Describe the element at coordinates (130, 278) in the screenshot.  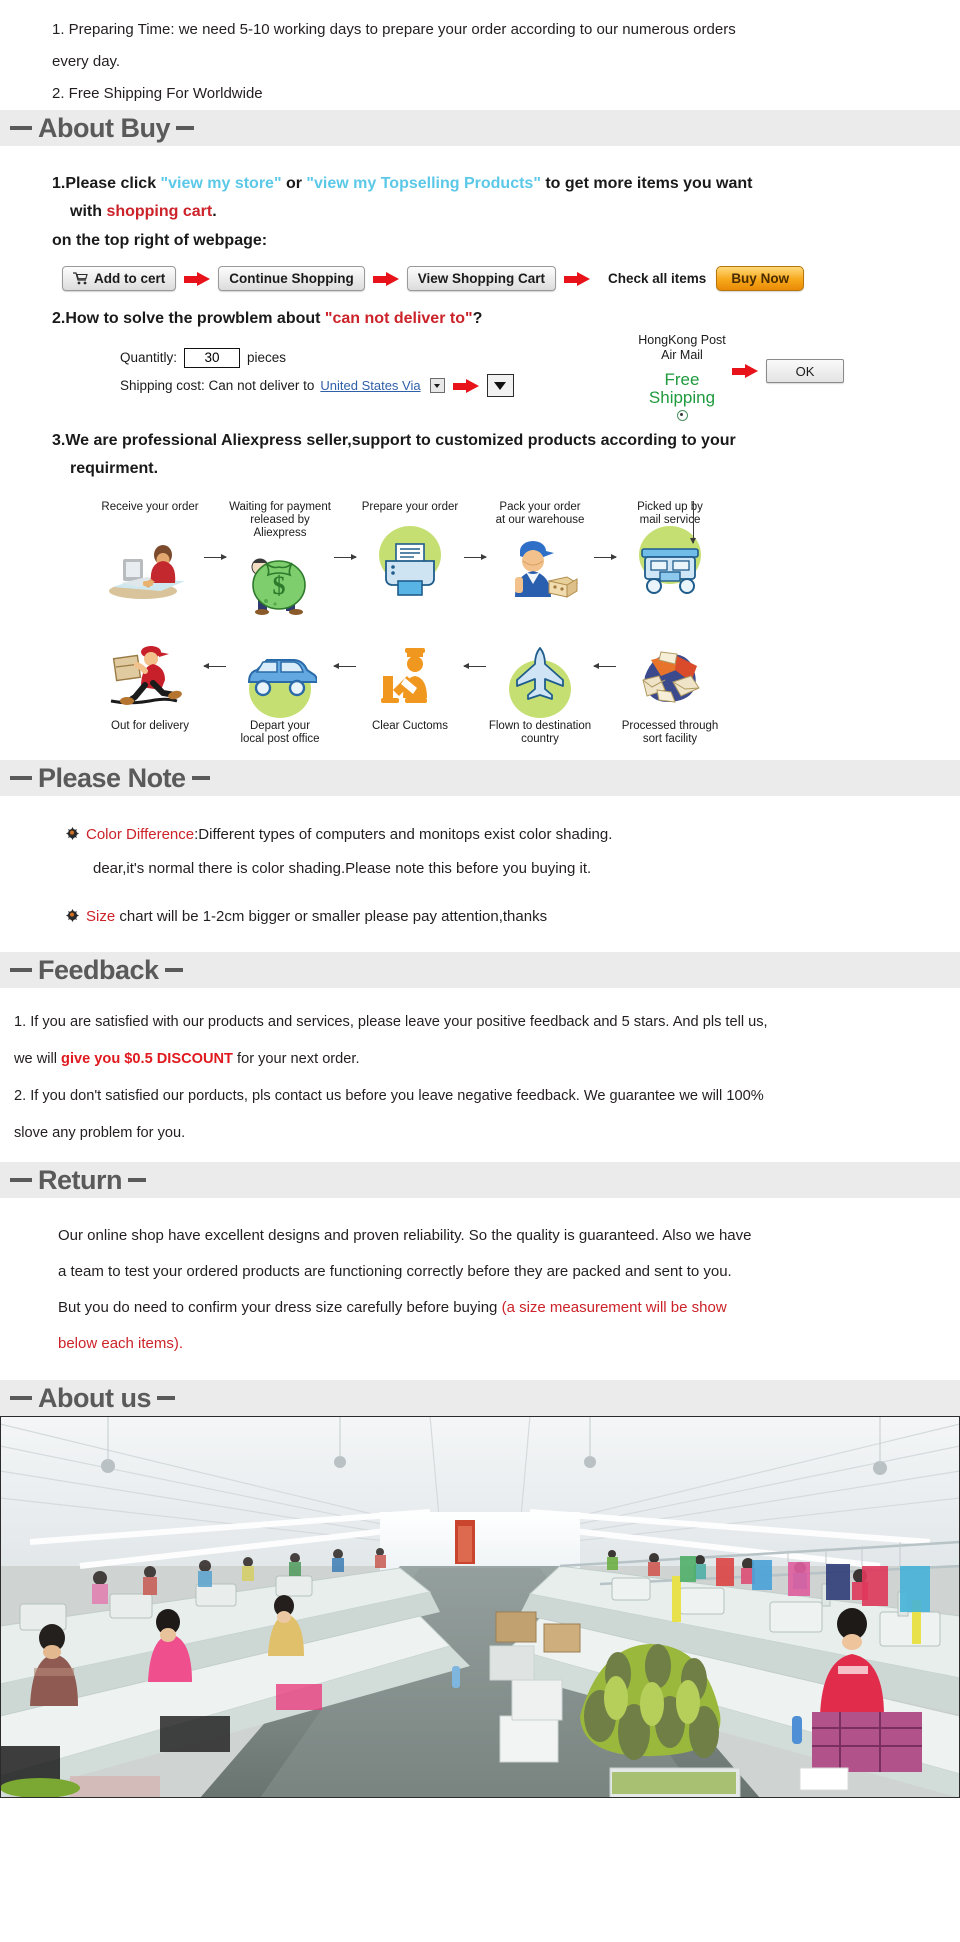
I see `add-to-cart-label: Add to cert` at that location.